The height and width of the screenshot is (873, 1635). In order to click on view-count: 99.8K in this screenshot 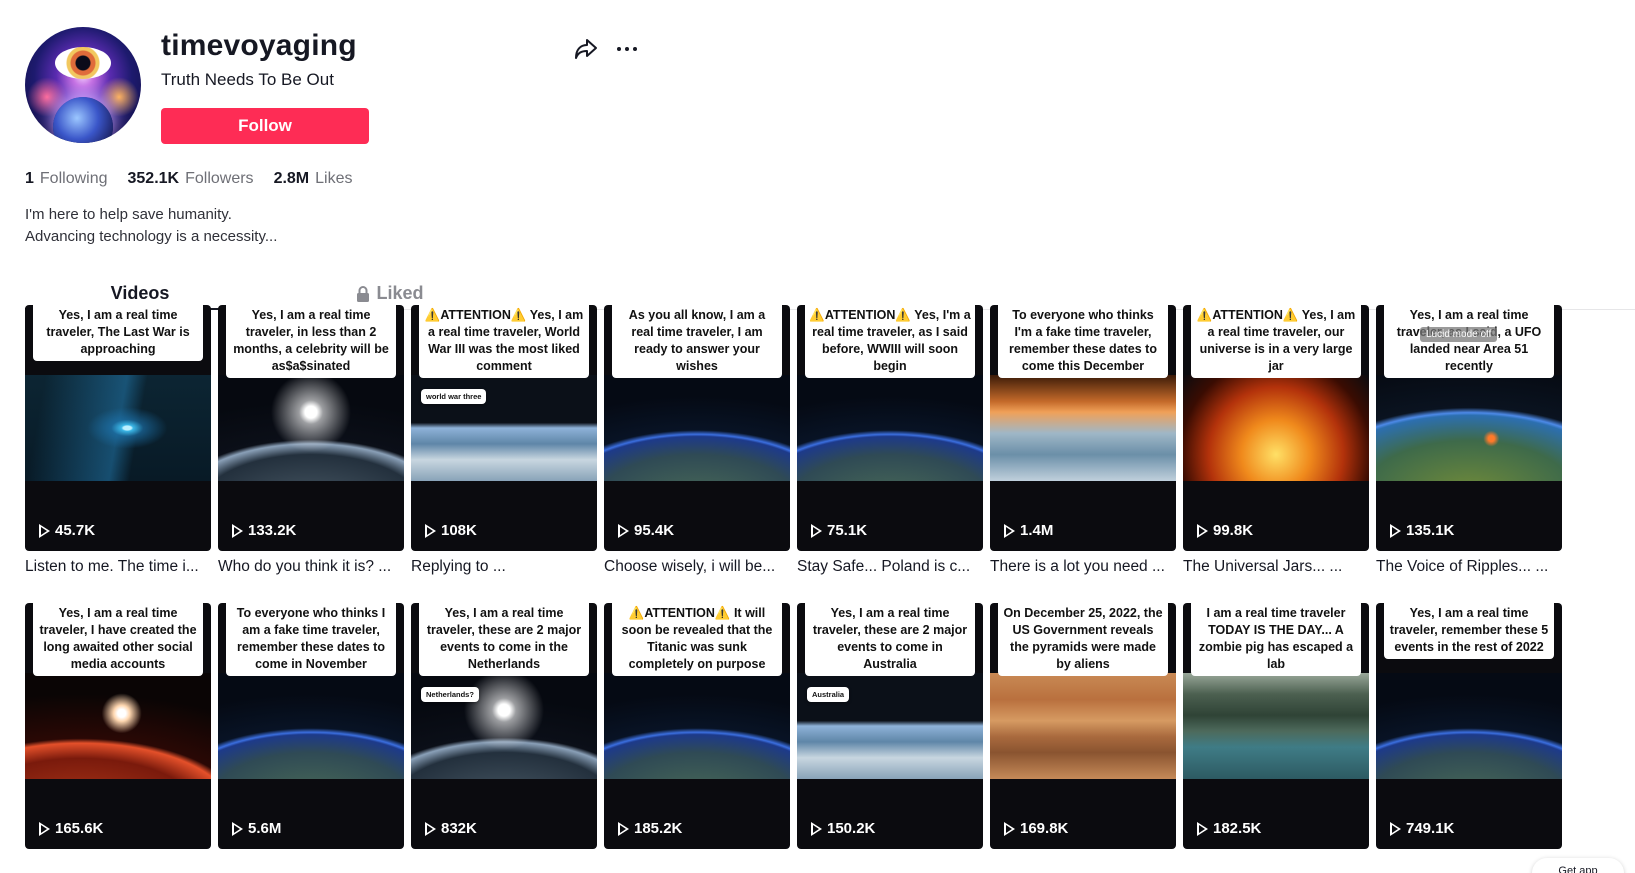, I will do `click(1225, 530)`.